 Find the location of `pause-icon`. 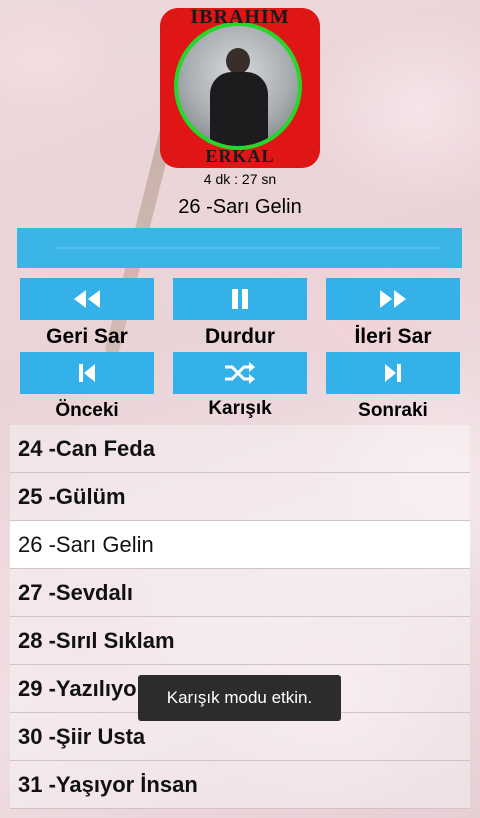

pause-icon is located at coordinates (240, 299).